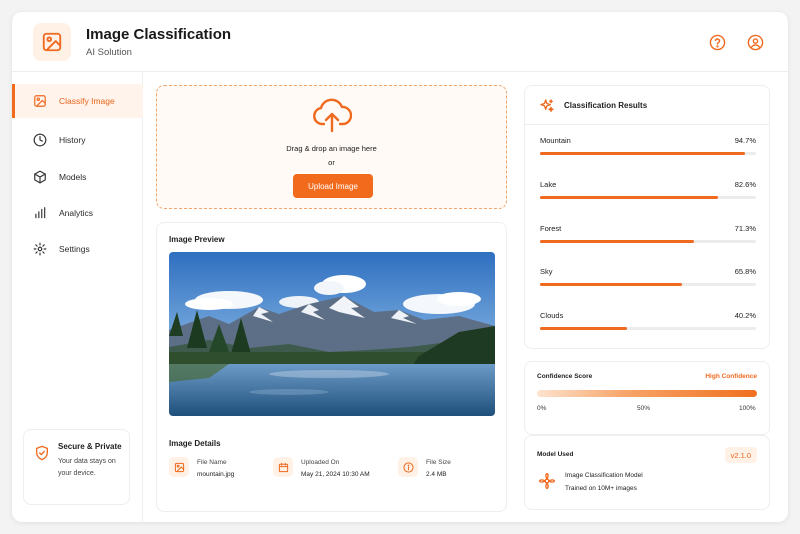  What do you see at coordinates (747, 408) in the screenshot?
I see `confidence-tick-max: 100%` at bounding box center [747, 408].